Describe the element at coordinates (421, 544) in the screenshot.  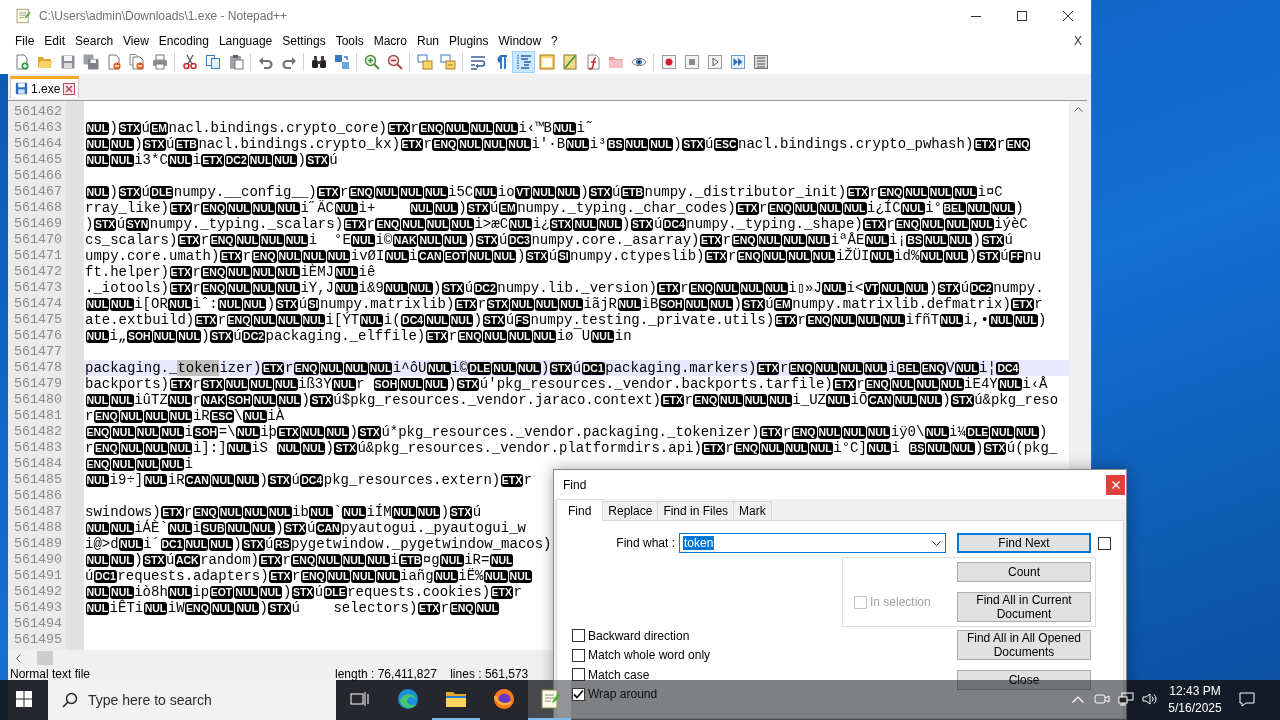
I see `code-text: pygetwindow._pygetwindow_macos)` at that location.